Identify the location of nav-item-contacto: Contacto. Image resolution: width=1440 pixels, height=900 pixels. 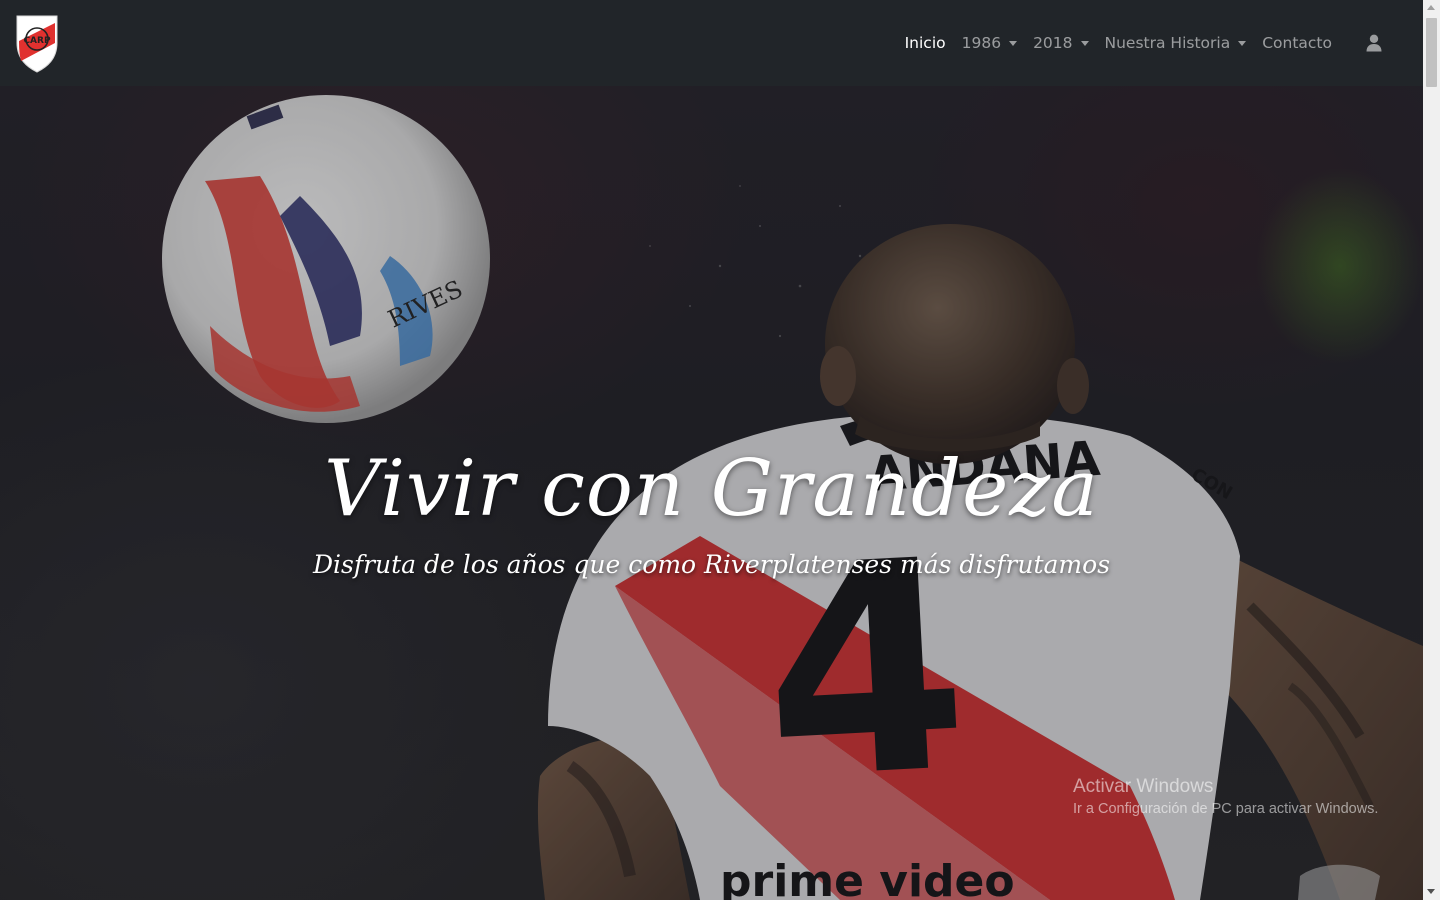
(1297, 43).